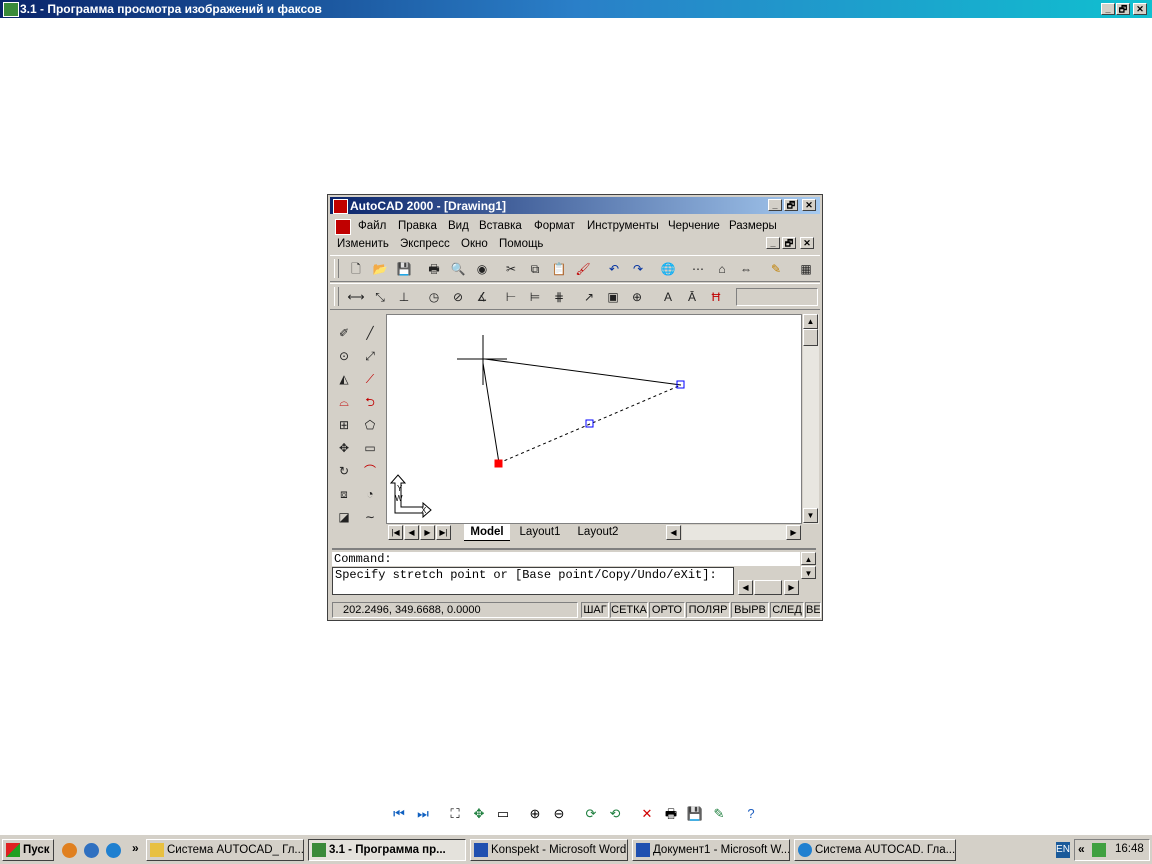 The height and width of the screenshot is (864, 1152). Describe the element at coordinates (1063, 850) in the screenshot. I see `language-indicator: EN` at that location.